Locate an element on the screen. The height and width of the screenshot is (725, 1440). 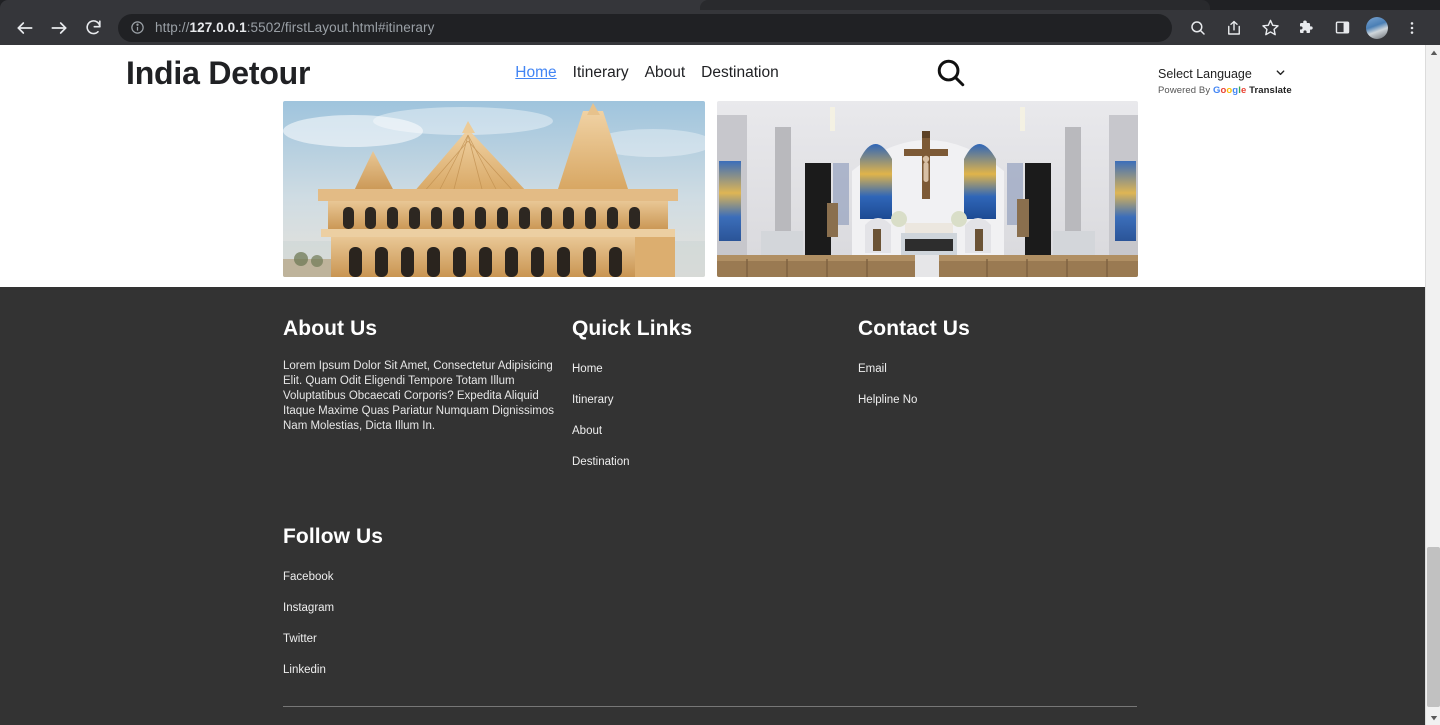
language-select: Select Language is located at coordinates (1222, 74).